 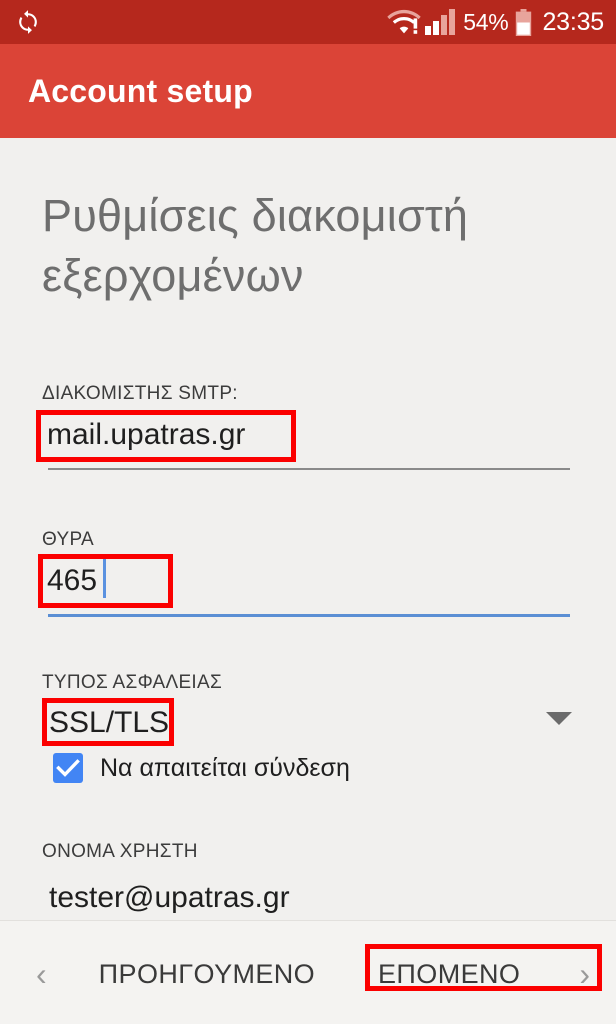 I want to click on port-label: ΘΥΡΑ, so click(x=68, y=539).